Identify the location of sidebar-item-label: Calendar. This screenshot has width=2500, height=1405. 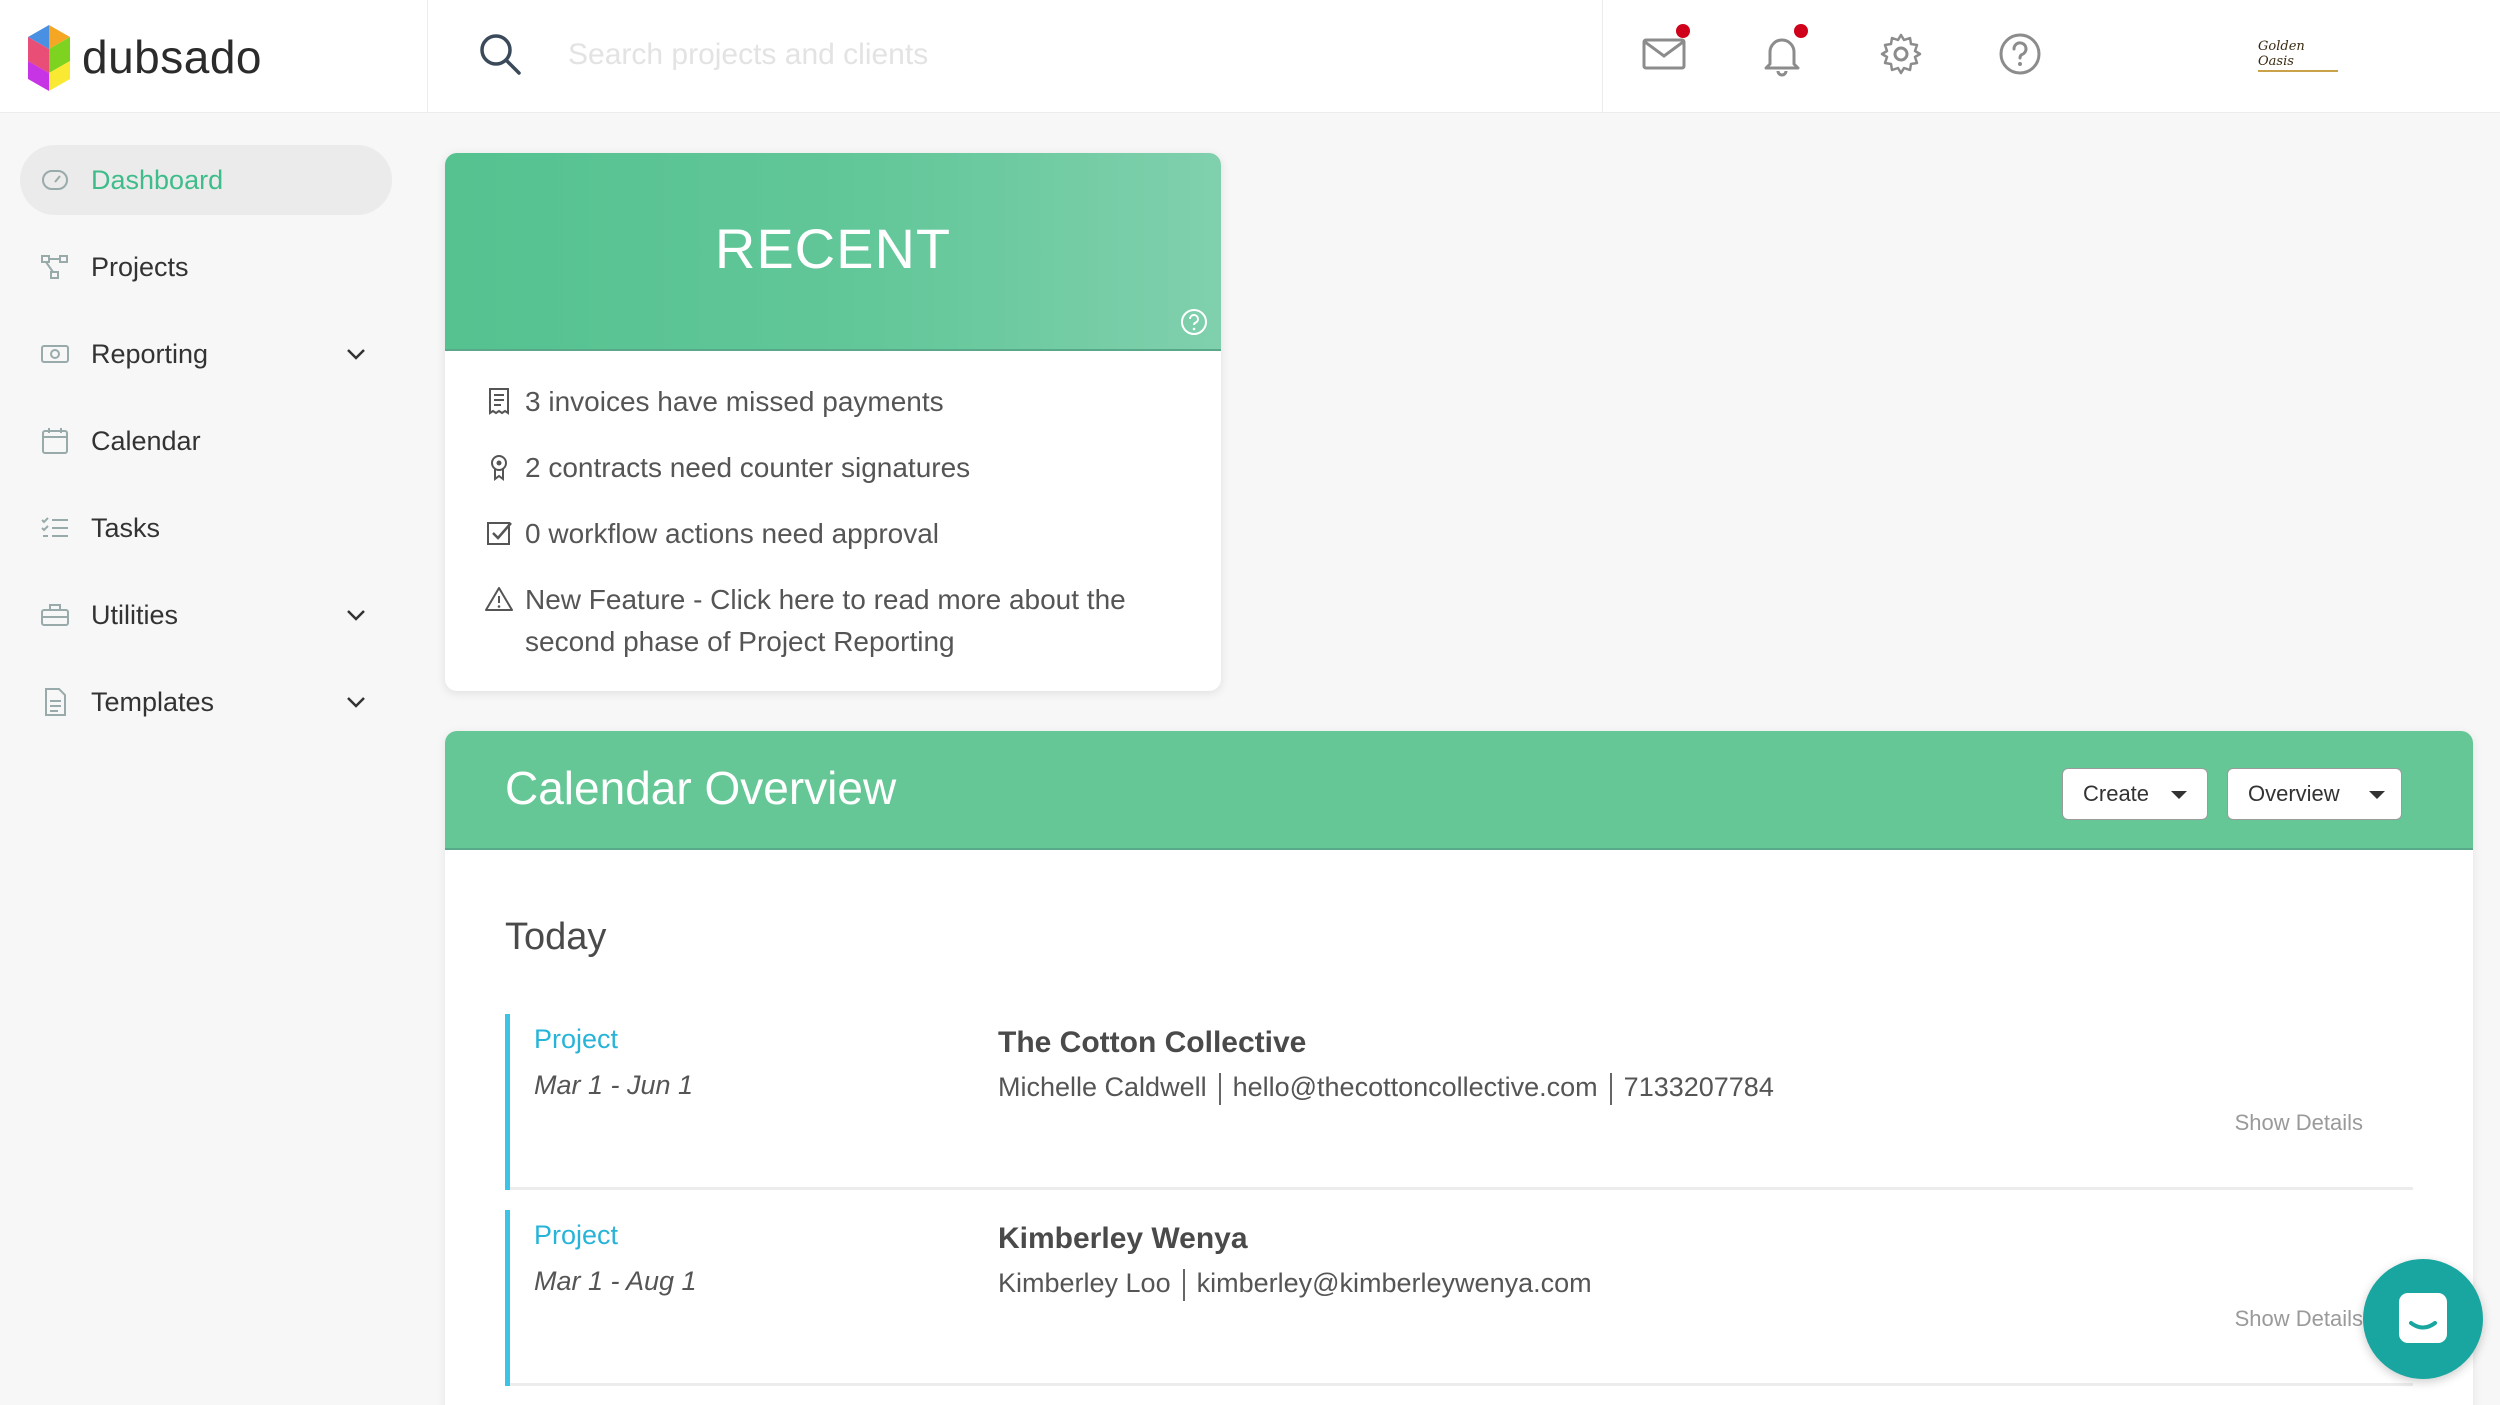
(146, 440).